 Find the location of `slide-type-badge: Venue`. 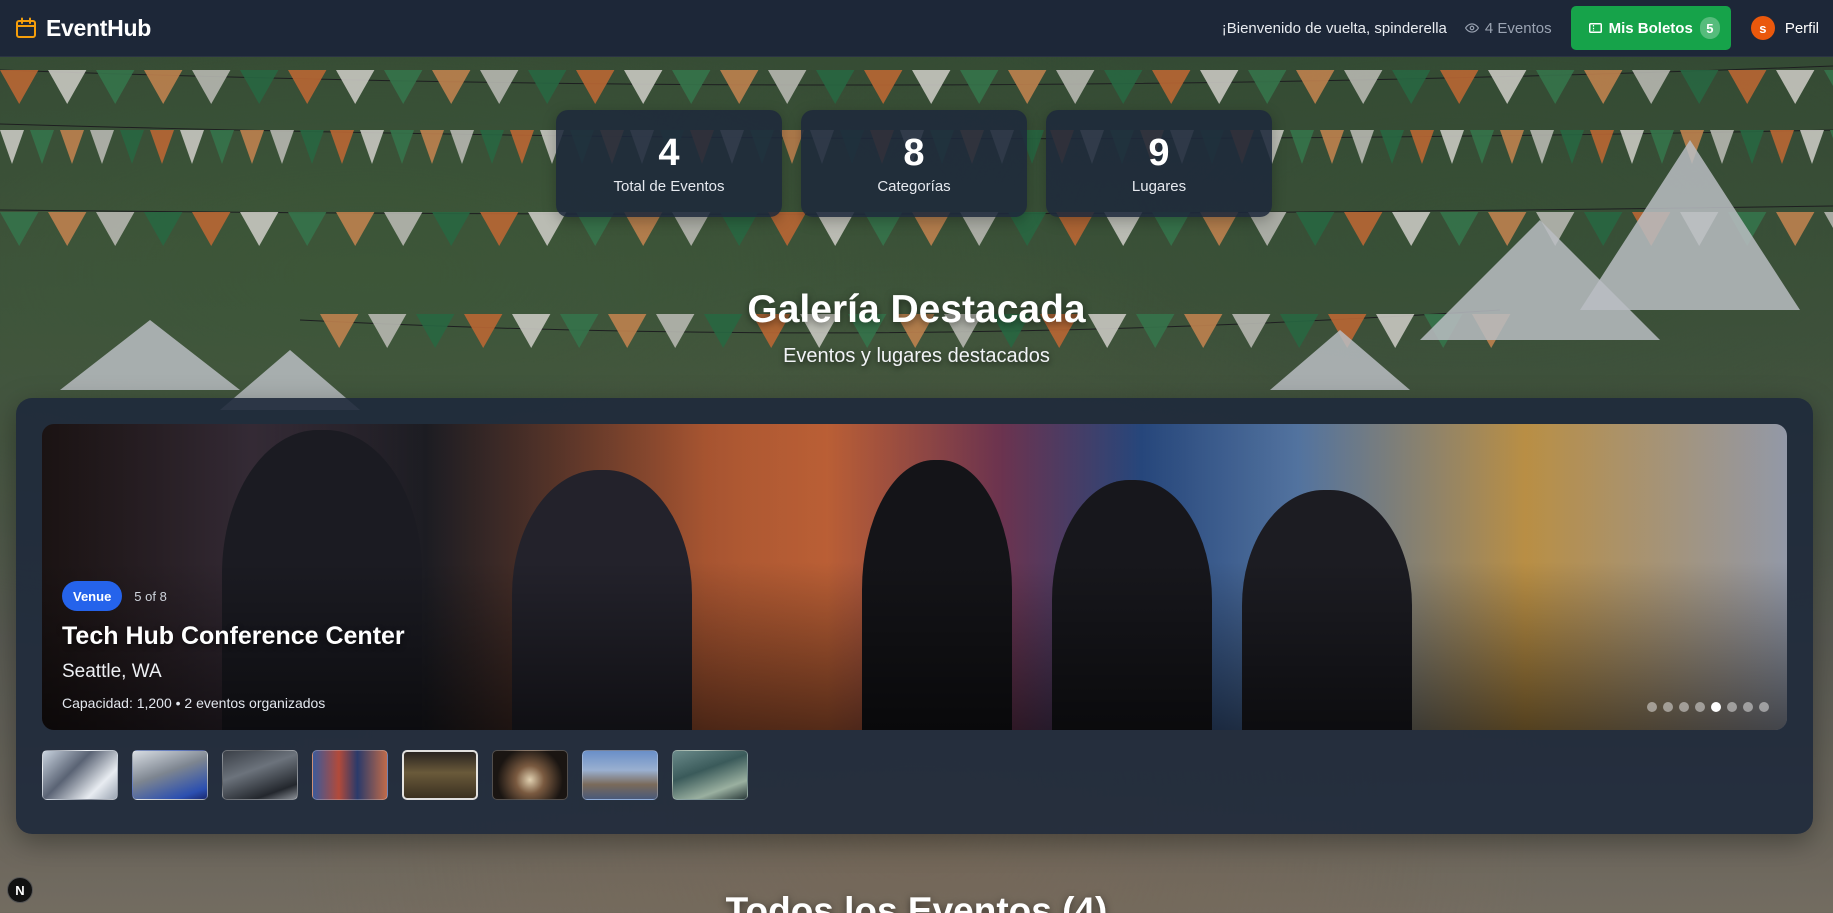

slide-type-badge: Venue is located at coordinates (92, 596).